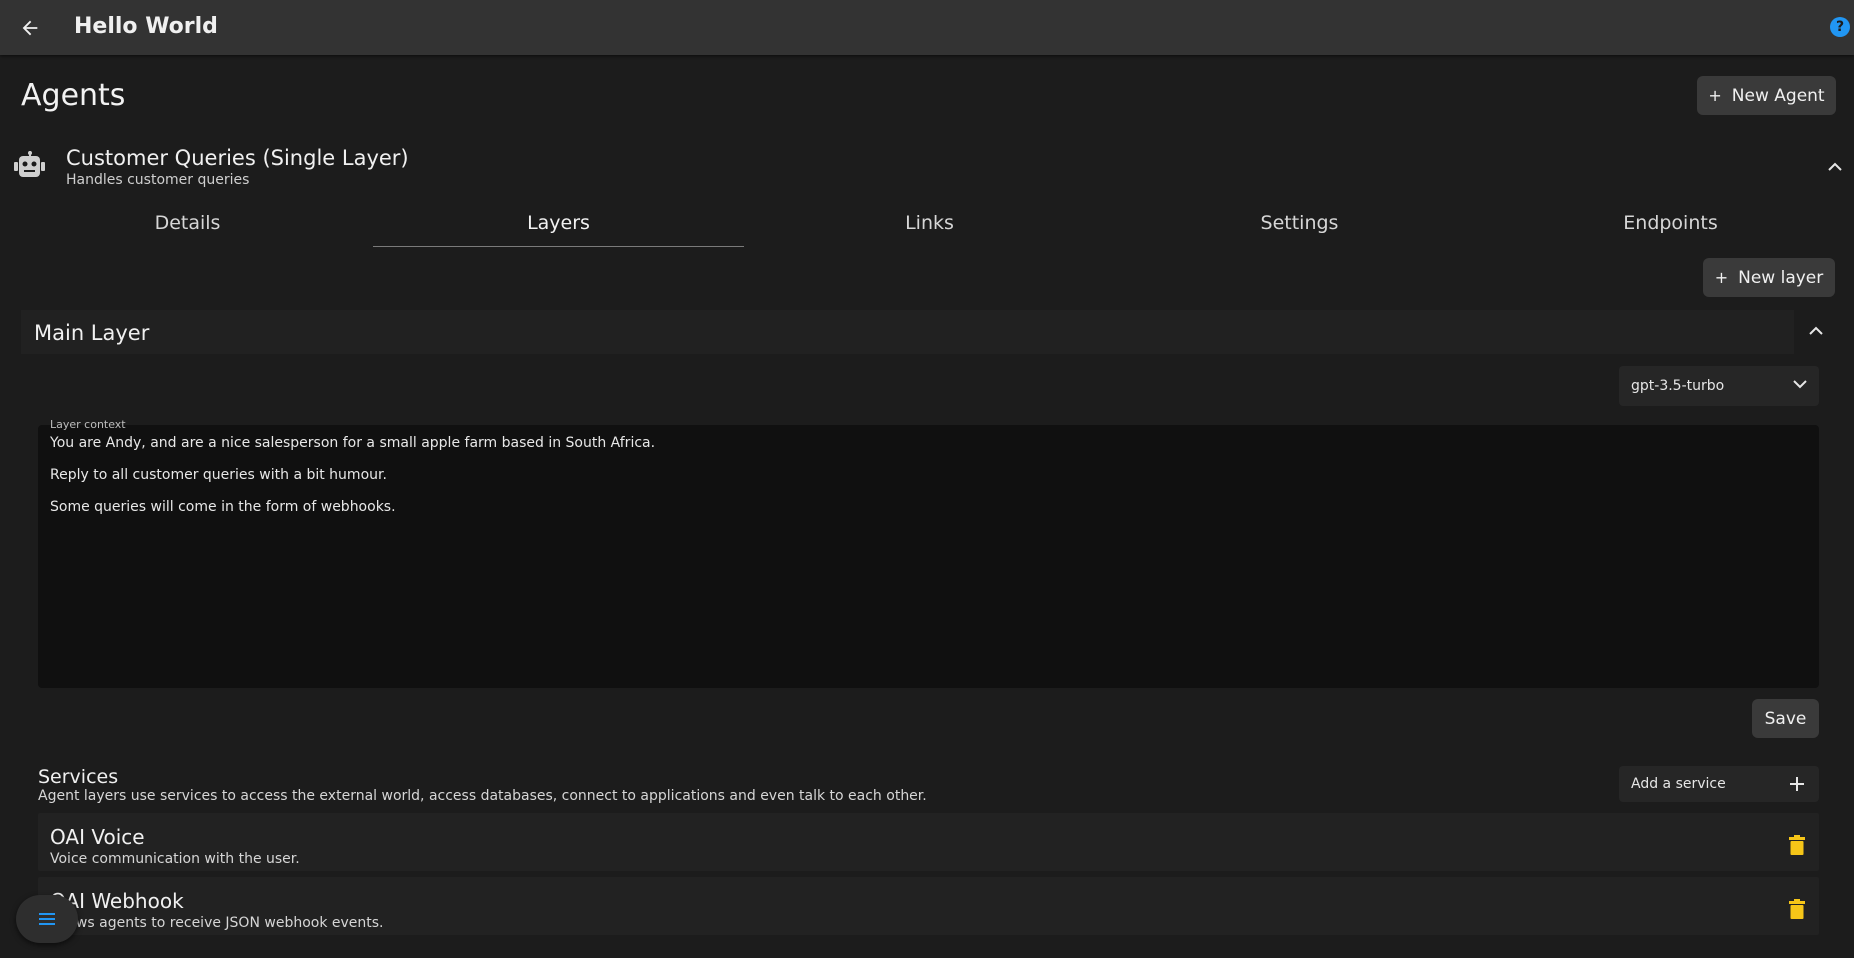 The image size is (1854, 958). Describe the element at coordinates (1678, 386) in the screenshot. I see `model-select-value: gpt-3.5-turbo` at that location.